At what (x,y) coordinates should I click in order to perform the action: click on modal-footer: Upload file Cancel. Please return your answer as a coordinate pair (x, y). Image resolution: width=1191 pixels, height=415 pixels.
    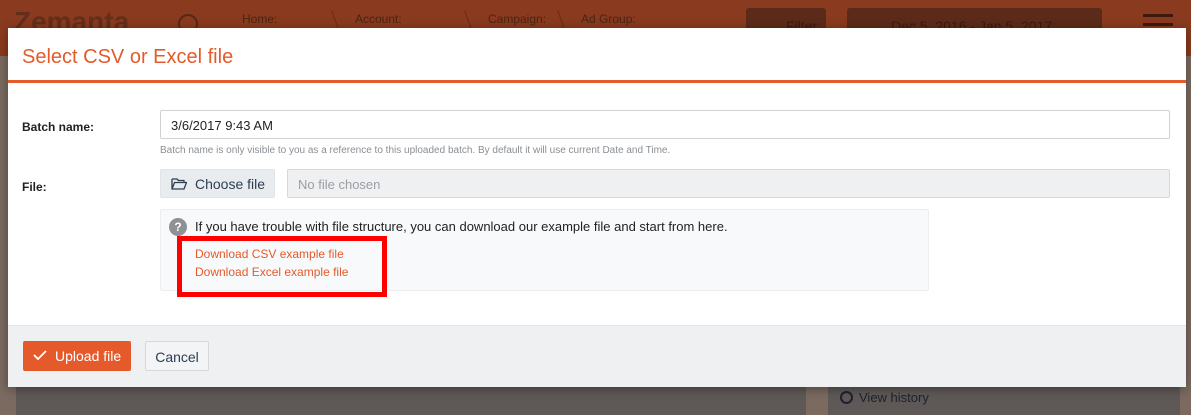
    Looking at the image, I should click on (597, 356).